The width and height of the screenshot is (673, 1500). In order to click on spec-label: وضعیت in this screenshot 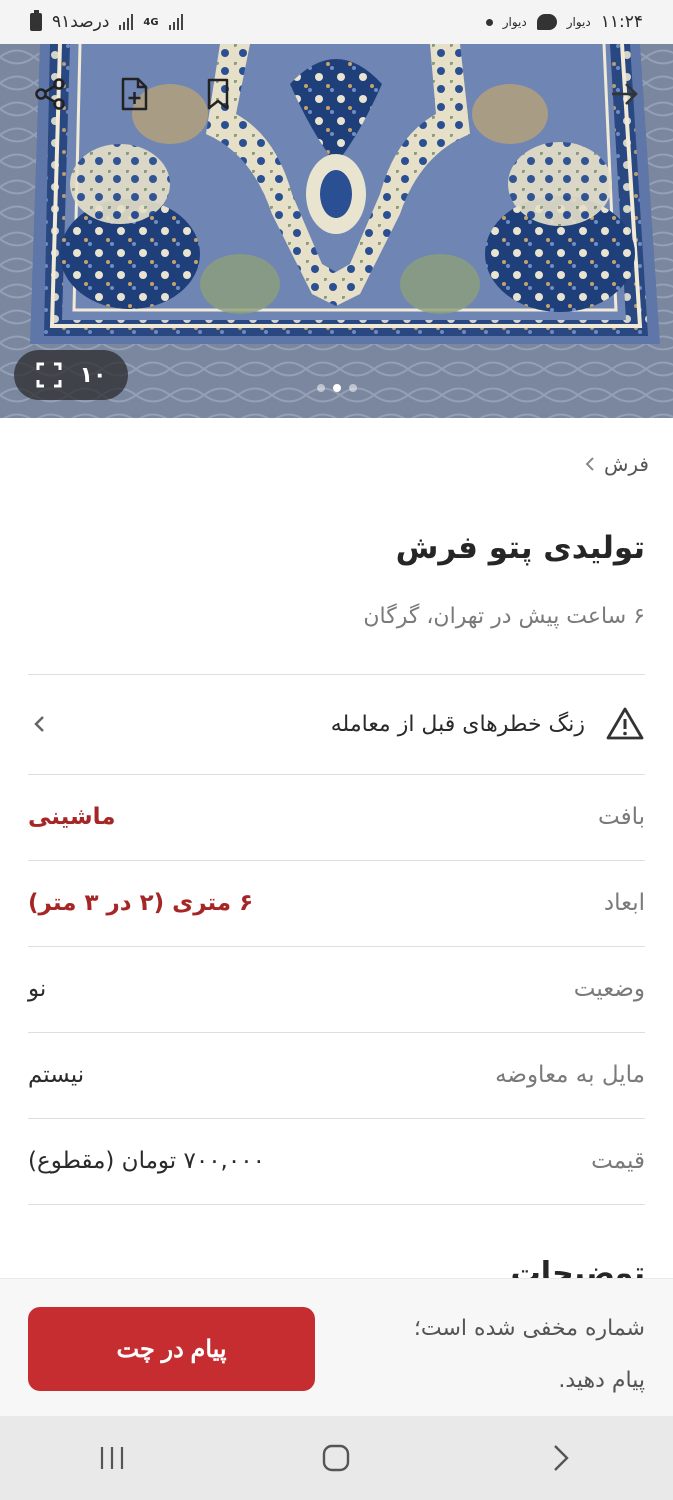, I will do `click(609, 989)`.